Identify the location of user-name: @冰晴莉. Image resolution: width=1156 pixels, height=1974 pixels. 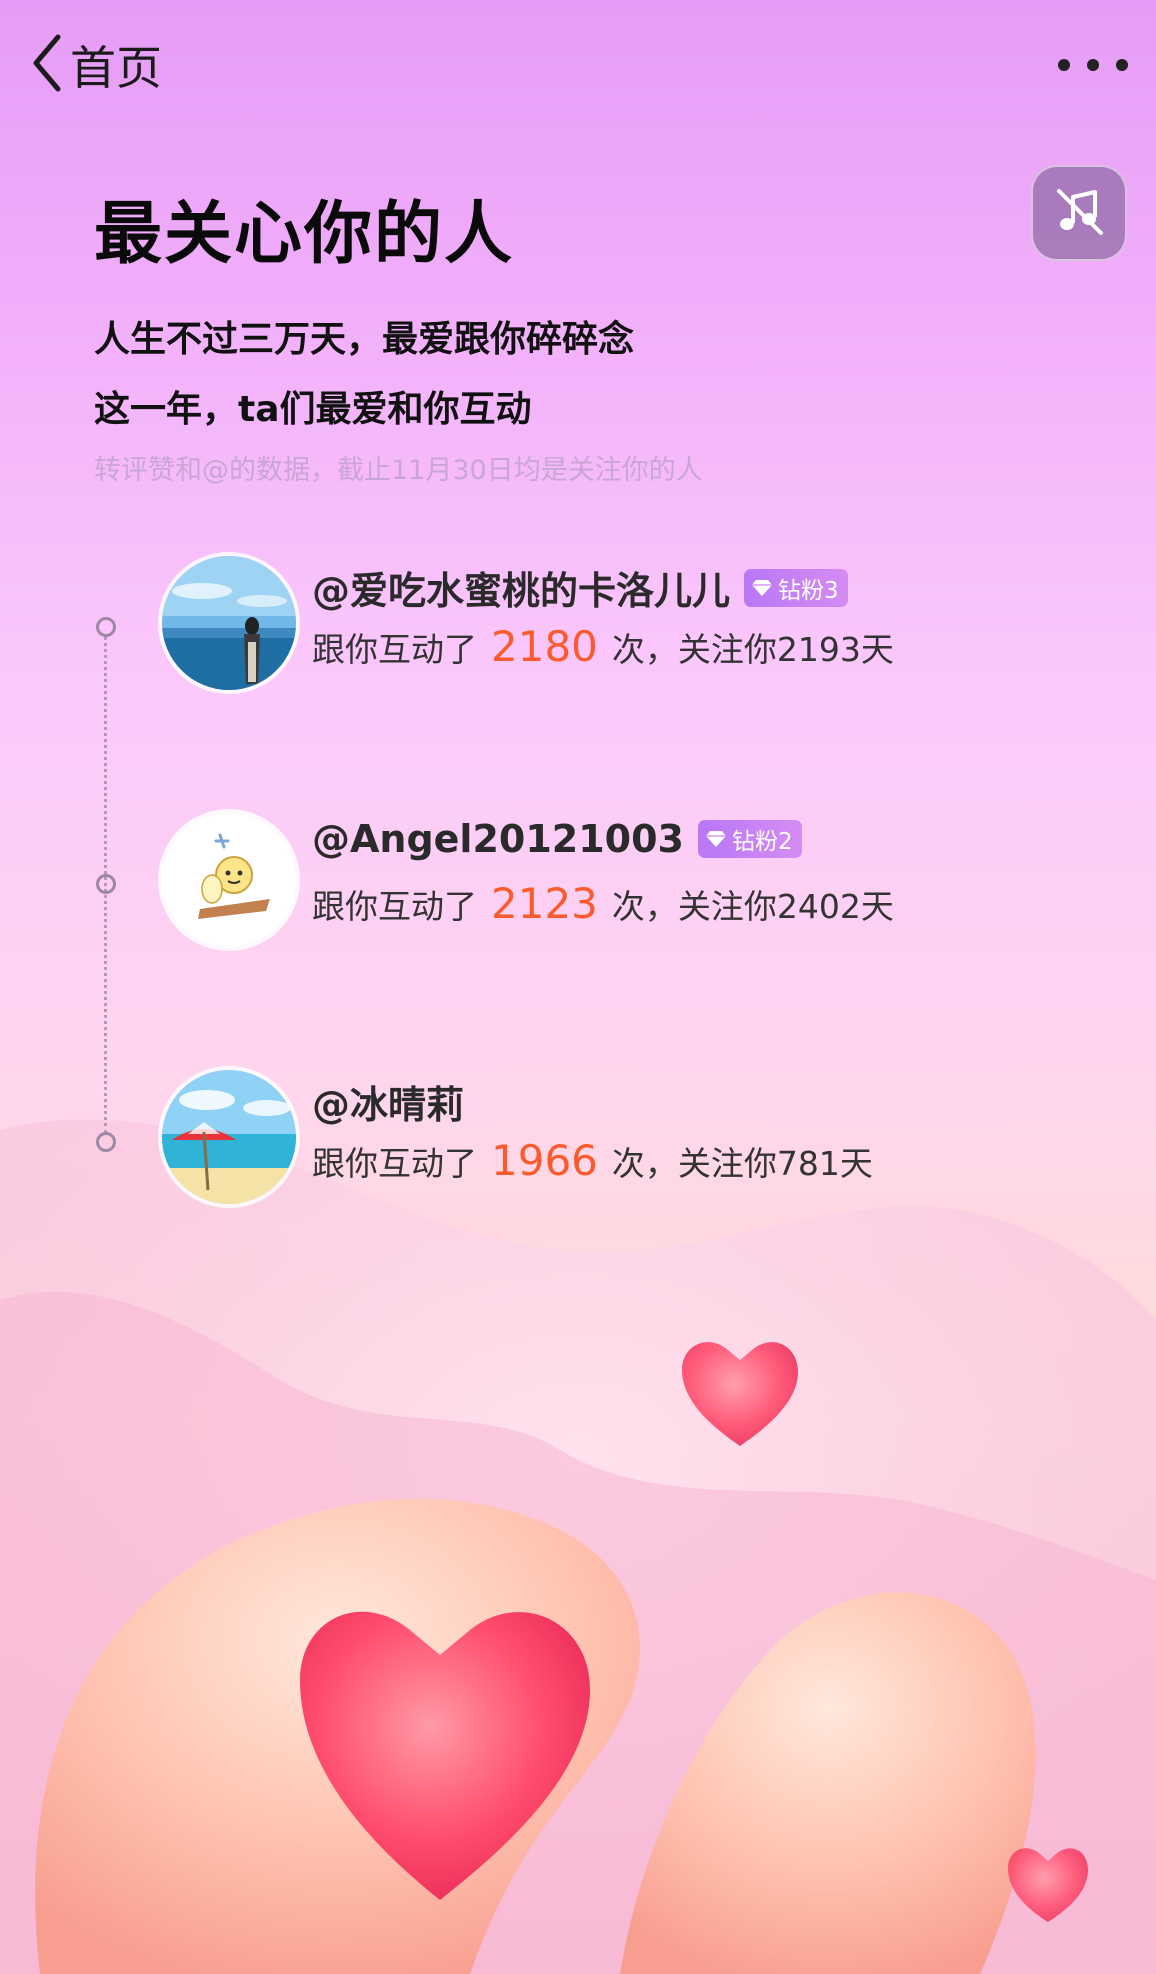
(388, 1101).